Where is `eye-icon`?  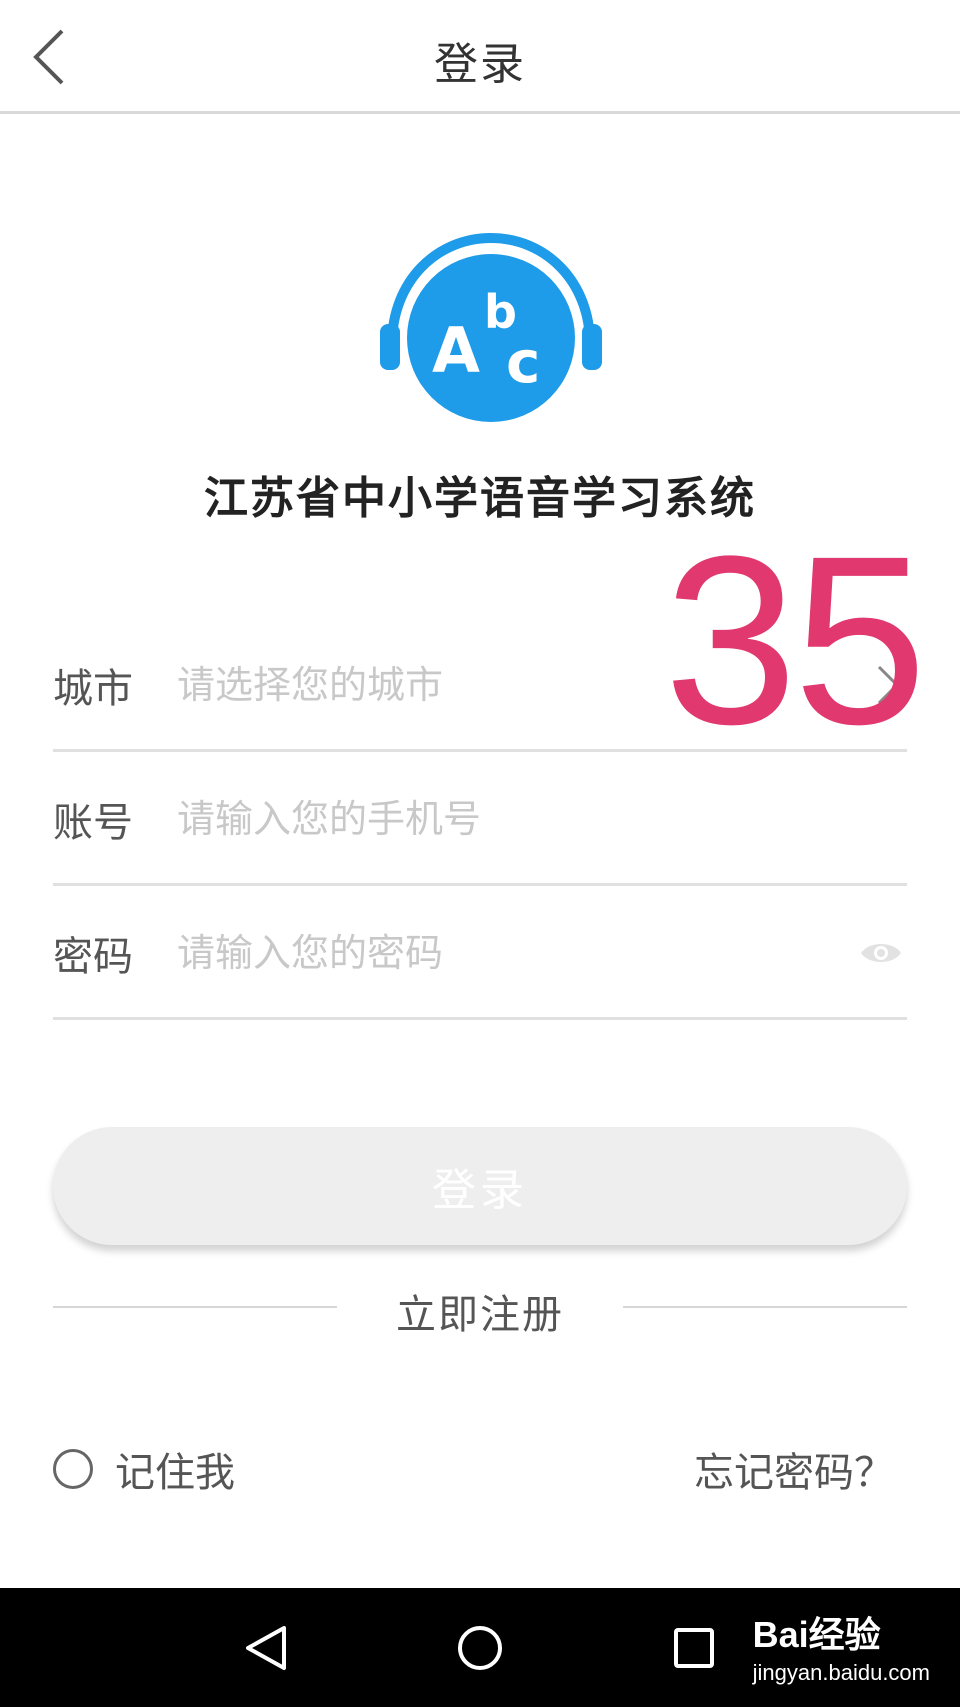
eye-icon is located at coordinates (881, 953).